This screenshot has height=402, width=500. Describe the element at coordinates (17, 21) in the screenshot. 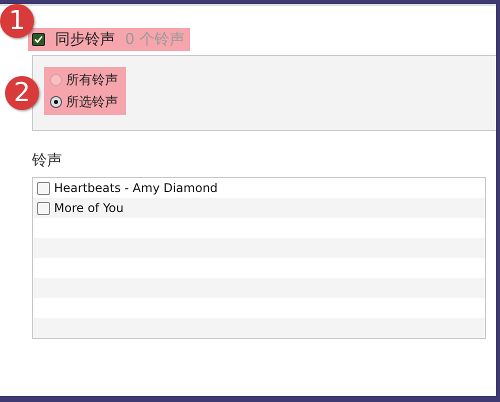

I see `callout-badge: 1` at that location.